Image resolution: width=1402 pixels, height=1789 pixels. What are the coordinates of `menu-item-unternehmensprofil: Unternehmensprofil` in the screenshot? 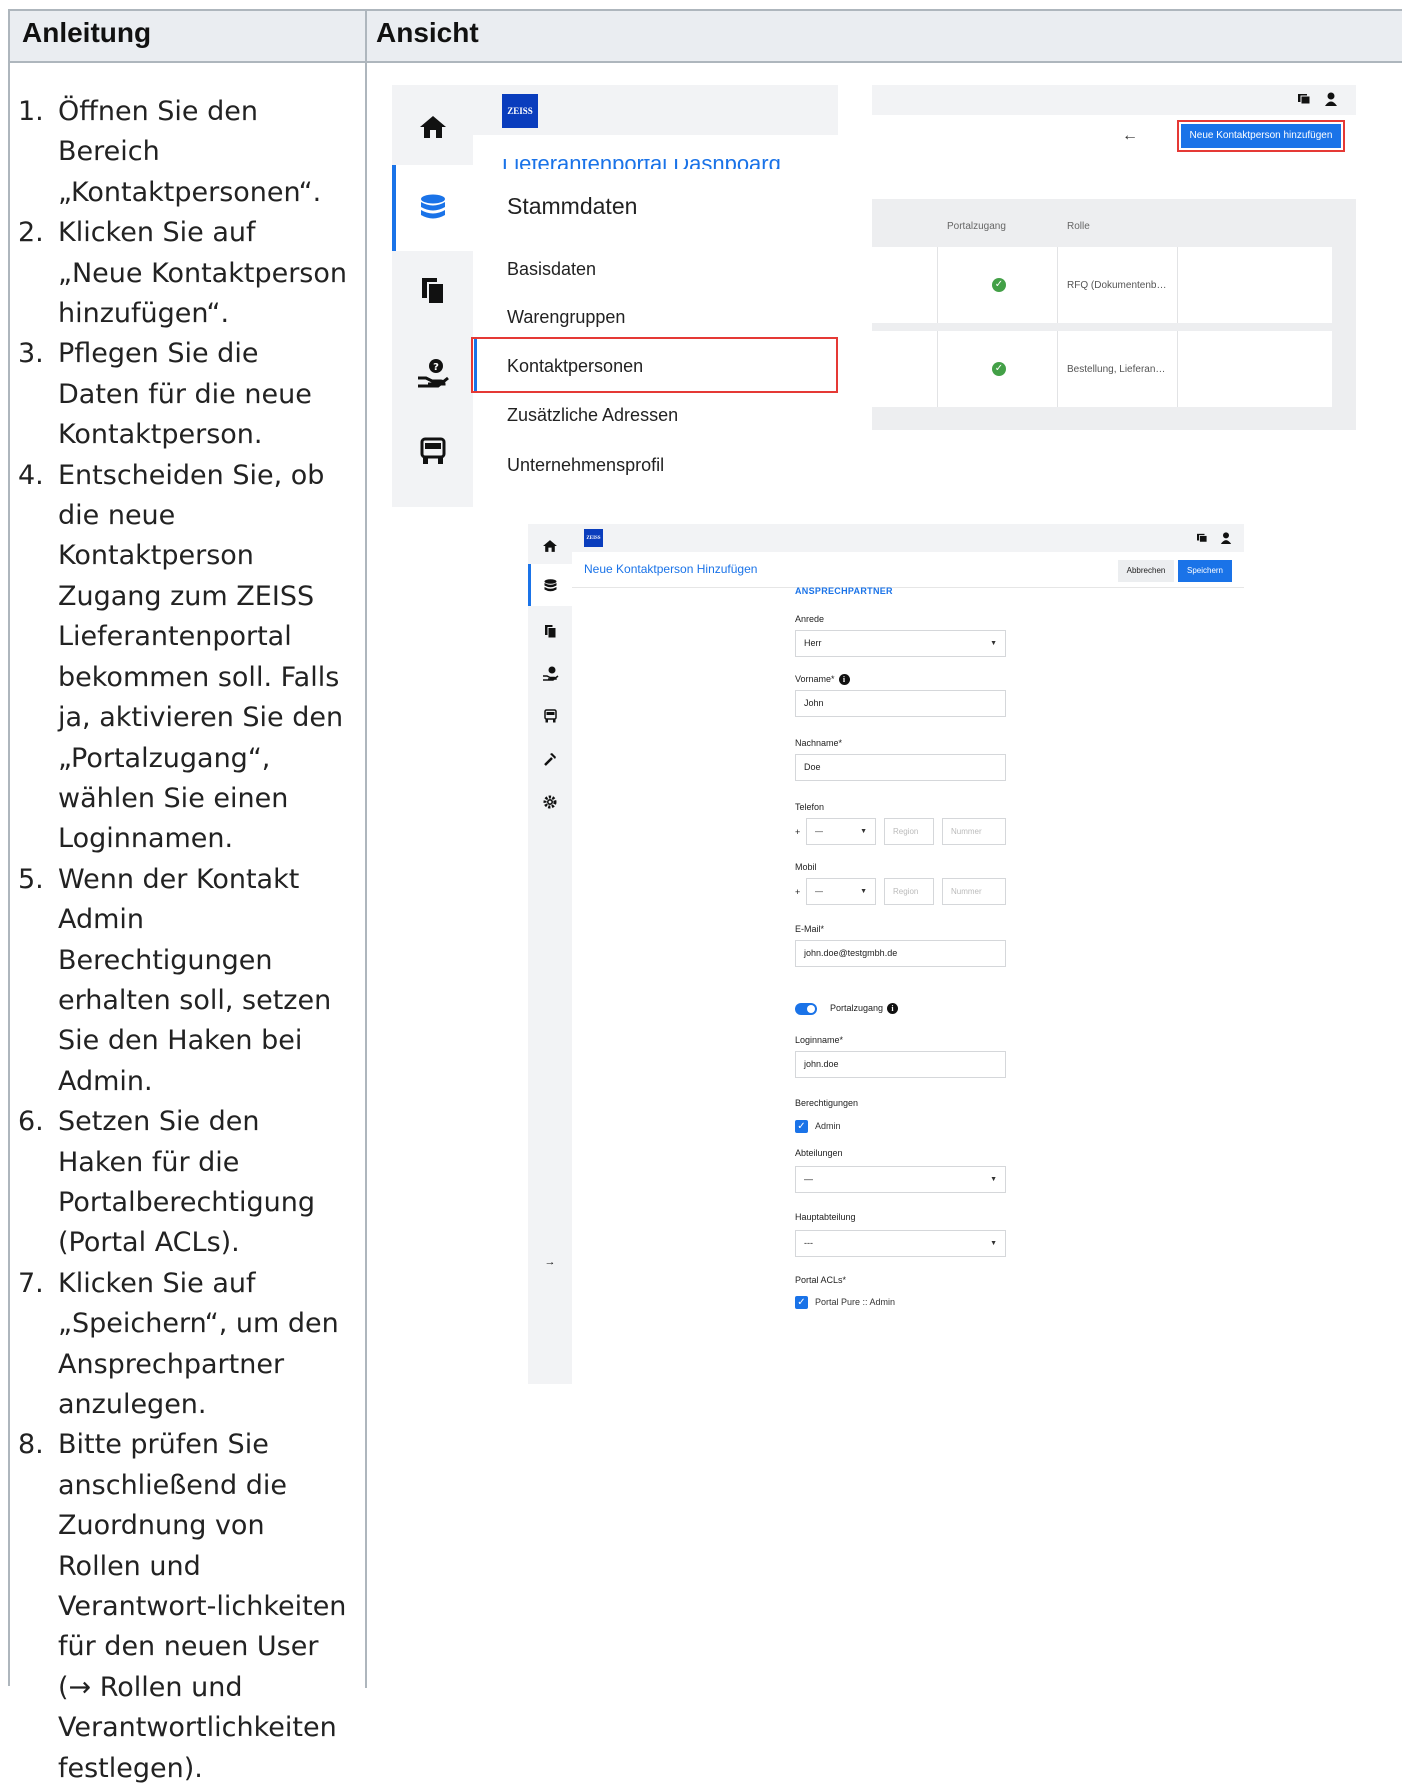 It's located at (585, 465).